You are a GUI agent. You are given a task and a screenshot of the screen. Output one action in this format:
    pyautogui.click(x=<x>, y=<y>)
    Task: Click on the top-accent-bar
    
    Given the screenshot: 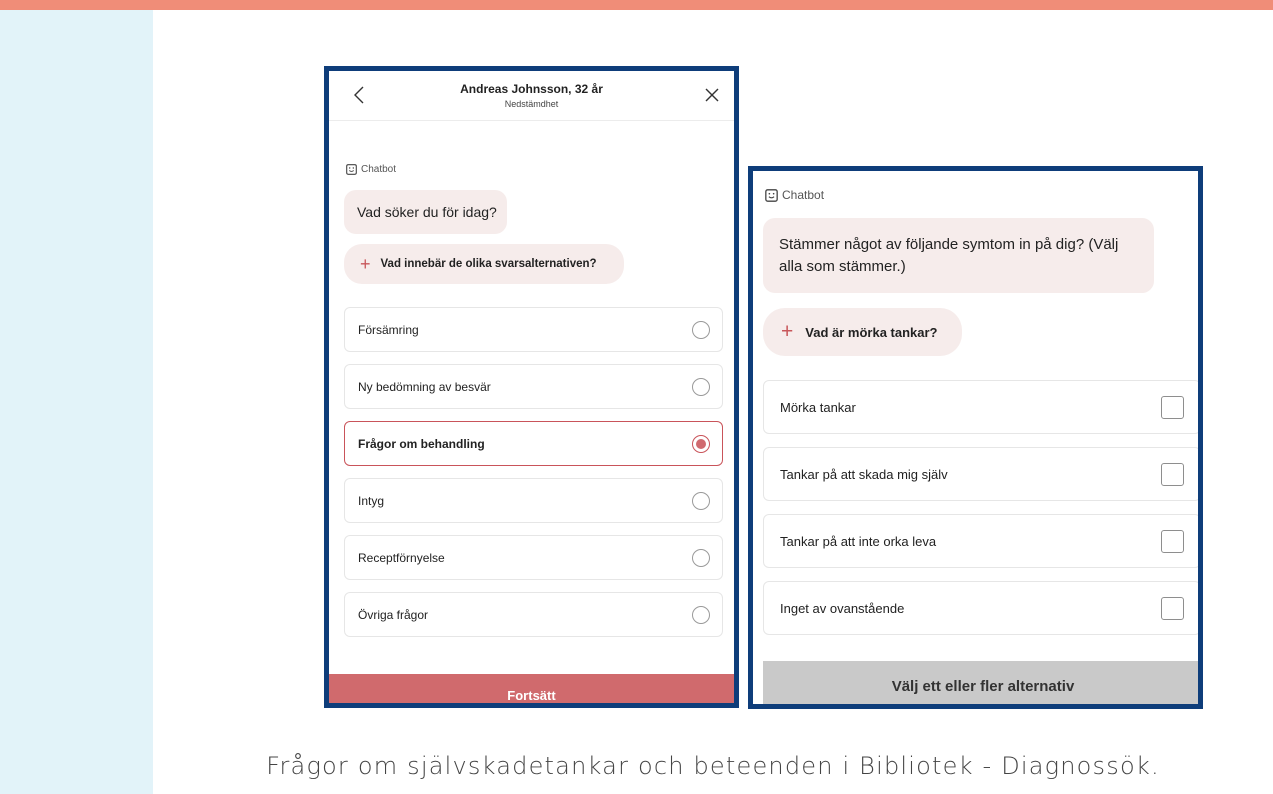 What is the action you would take?
    pyautogui.click(x=636, y=5)
    